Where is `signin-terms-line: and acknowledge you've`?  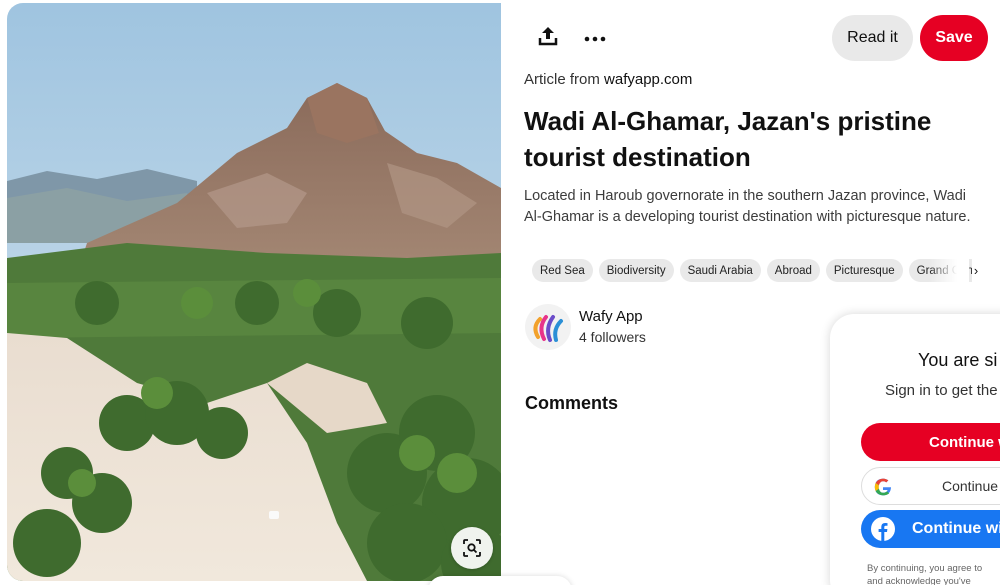
signin-terms-line: and acknowledge you've is located at coordinates (919, 580).